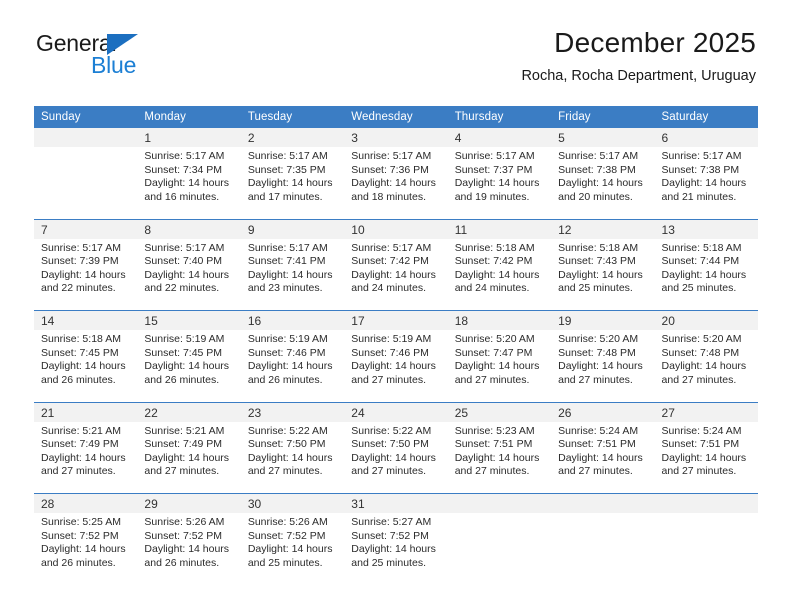 This screenshot has width=792, height=612. I want to click on sunset-text: Sunset: 7:51 PM, so click(493, 444).